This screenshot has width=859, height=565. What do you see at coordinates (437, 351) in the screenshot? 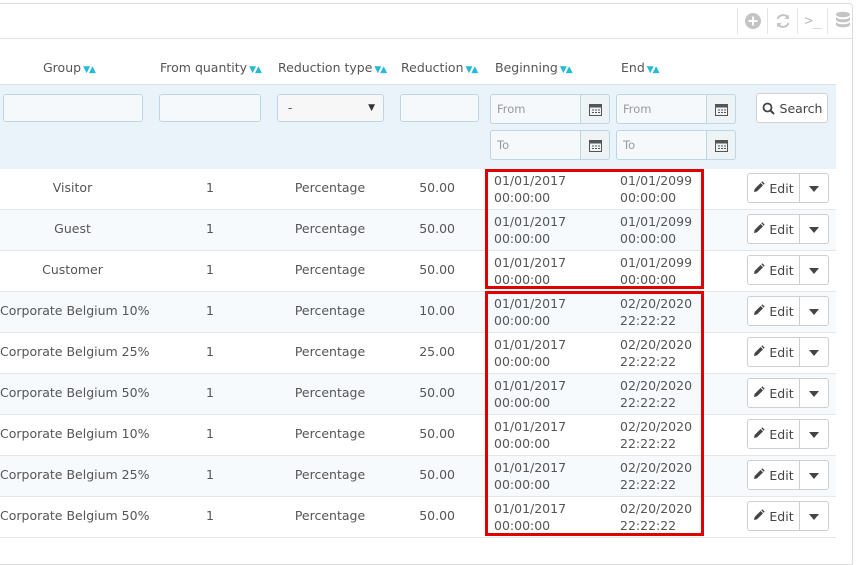
I see `reduction-cell: 25.00` at bounding box center [437, 351].